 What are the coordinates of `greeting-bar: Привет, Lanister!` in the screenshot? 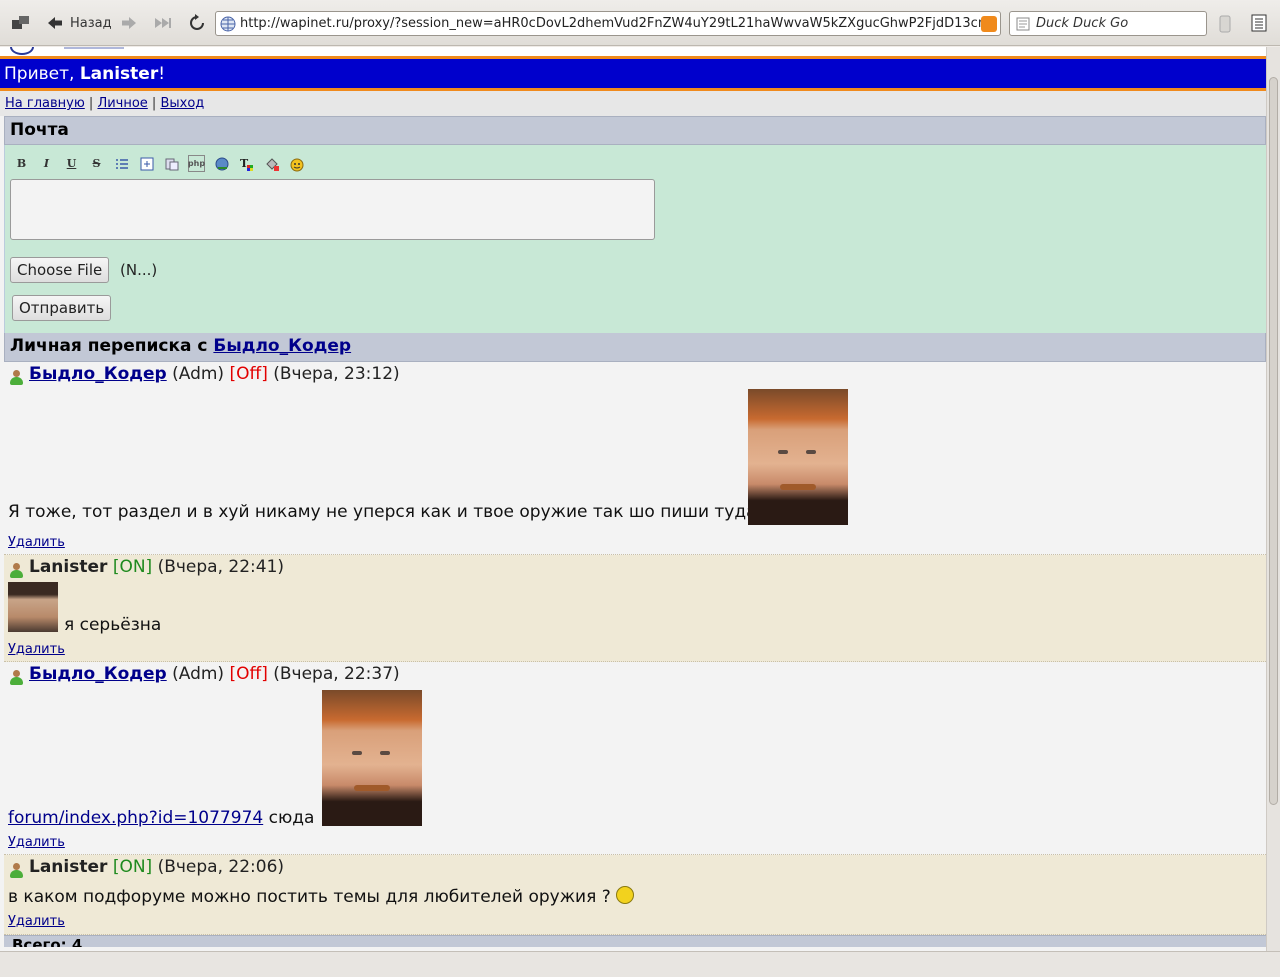 It's located at (633, 75).